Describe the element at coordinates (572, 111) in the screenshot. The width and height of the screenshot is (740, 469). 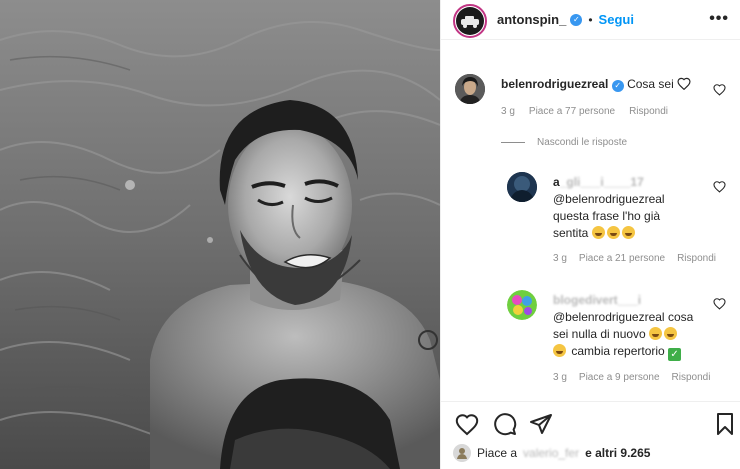
I see `comment-likes: Piace a 77 persone` at that location.